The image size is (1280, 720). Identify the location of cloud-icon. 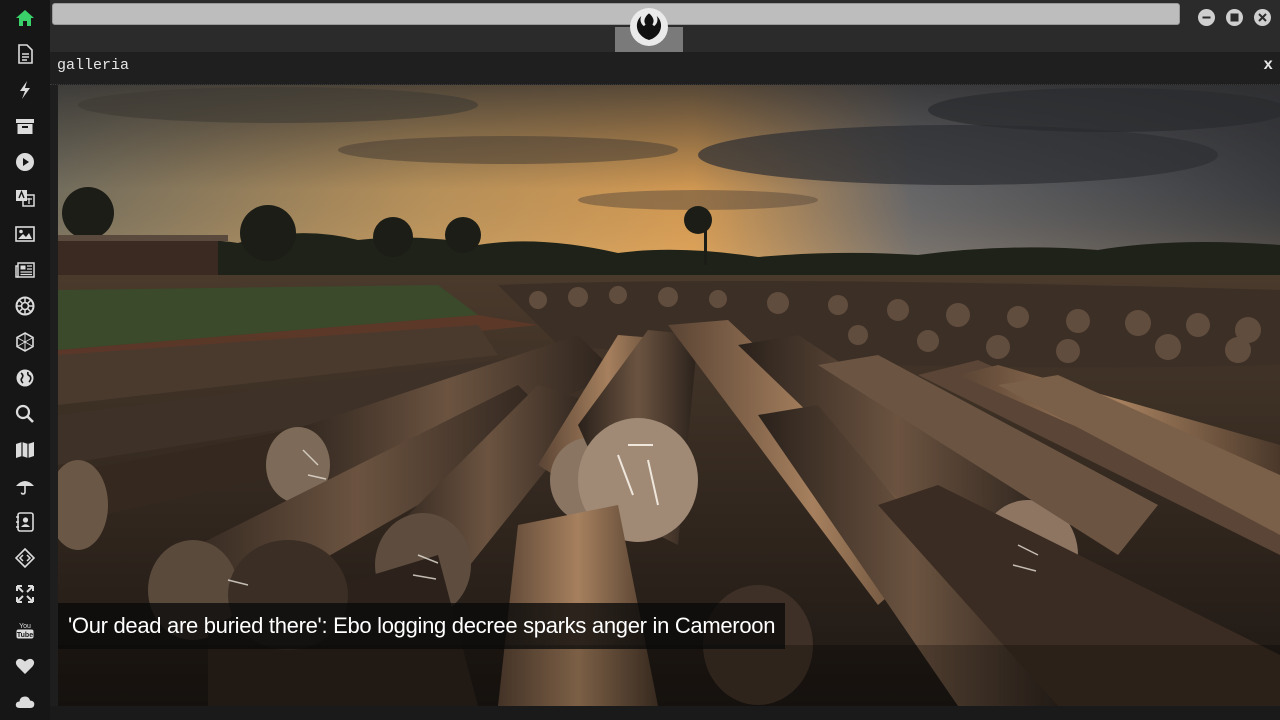
(25, 702).